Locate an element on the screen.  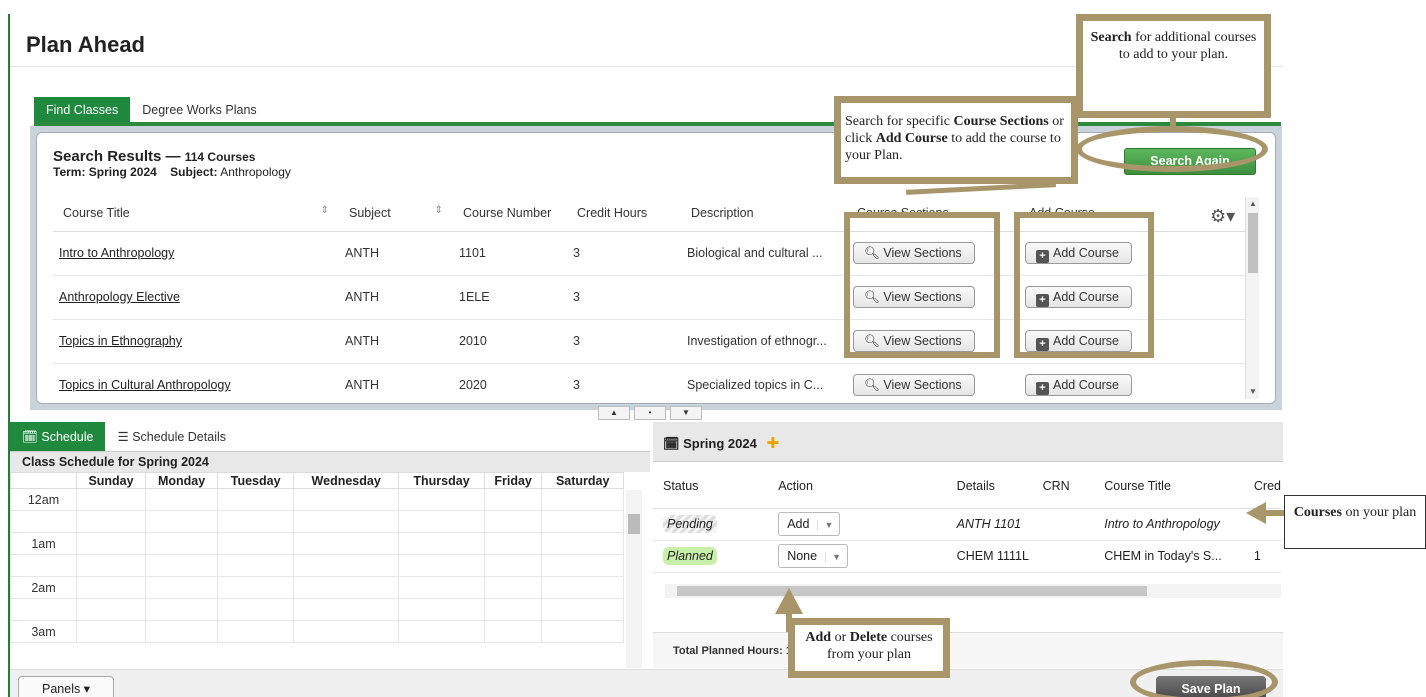
results-count: 114 Courses is located at coordinates (220, 157).